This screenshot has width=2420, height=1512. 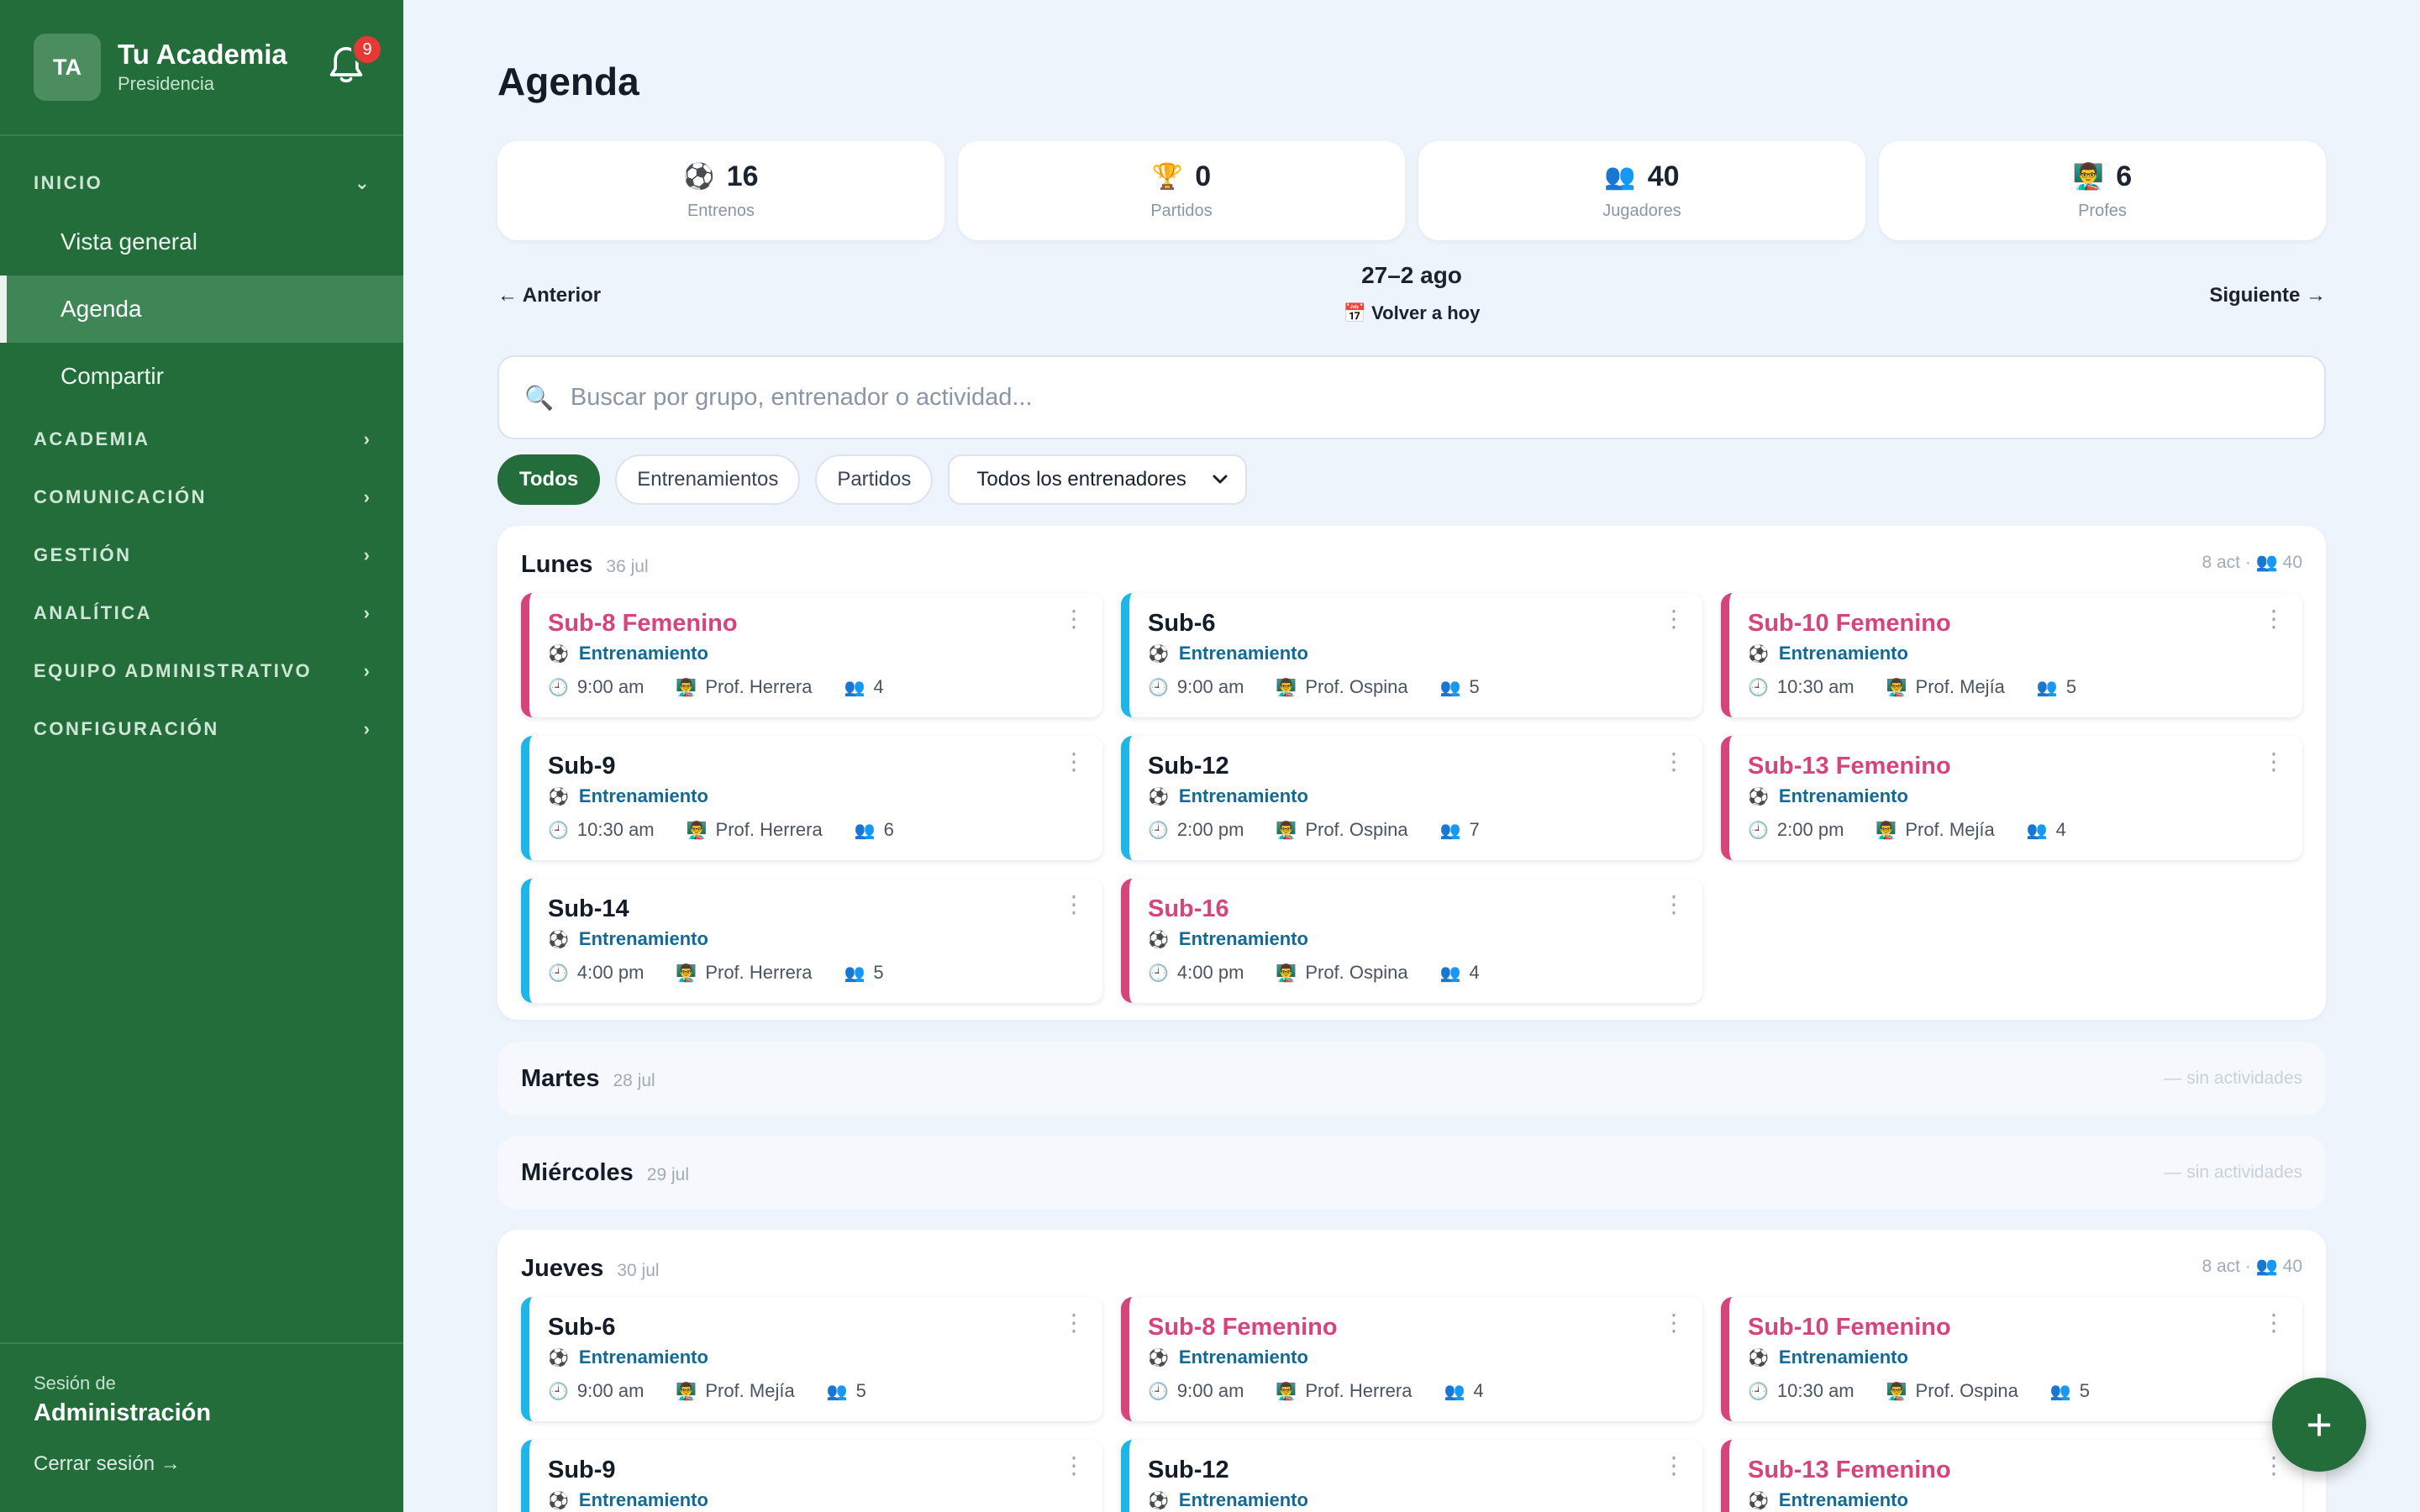 I want to click on nav-section-configuracion: CONFIGURACIÓN ›, so click(x=202, y=729).